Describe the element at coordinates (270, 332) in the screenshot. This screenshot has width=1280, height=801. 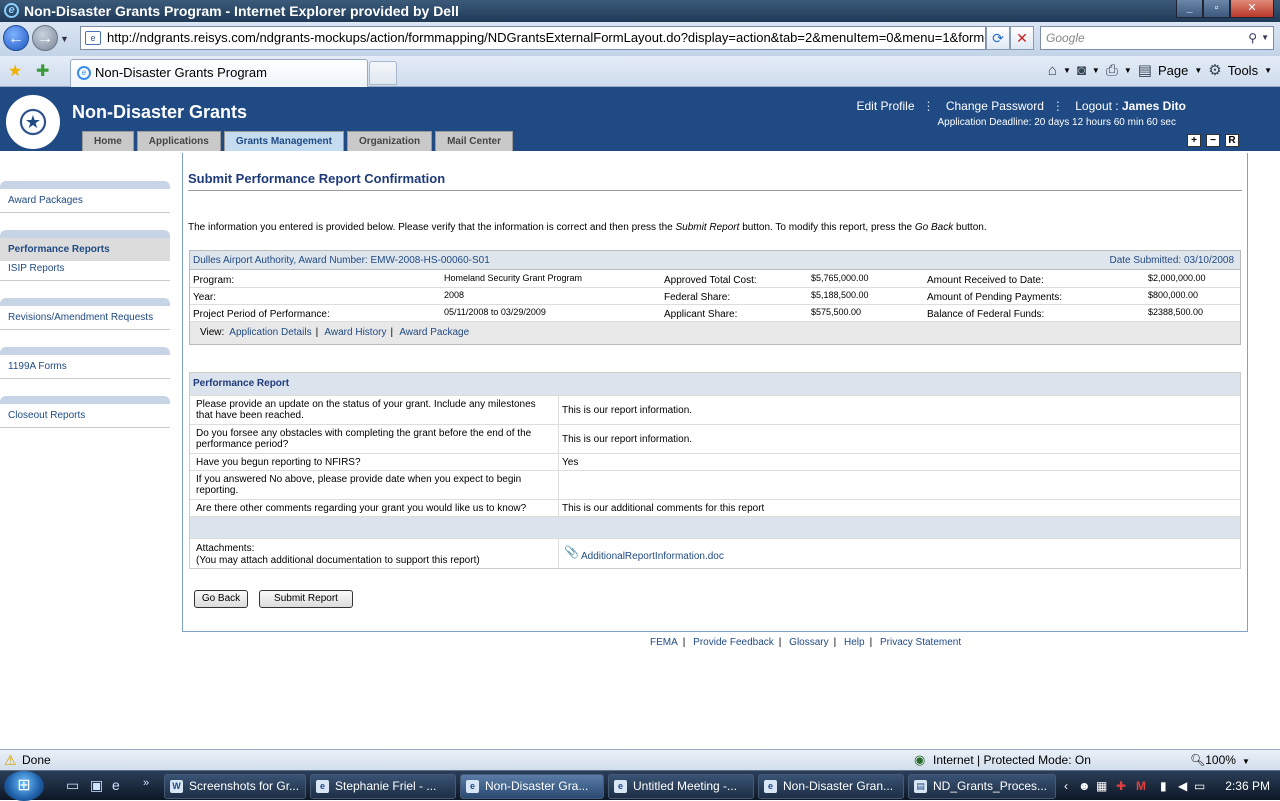
I see `application-details-link: Application Details` at that location.